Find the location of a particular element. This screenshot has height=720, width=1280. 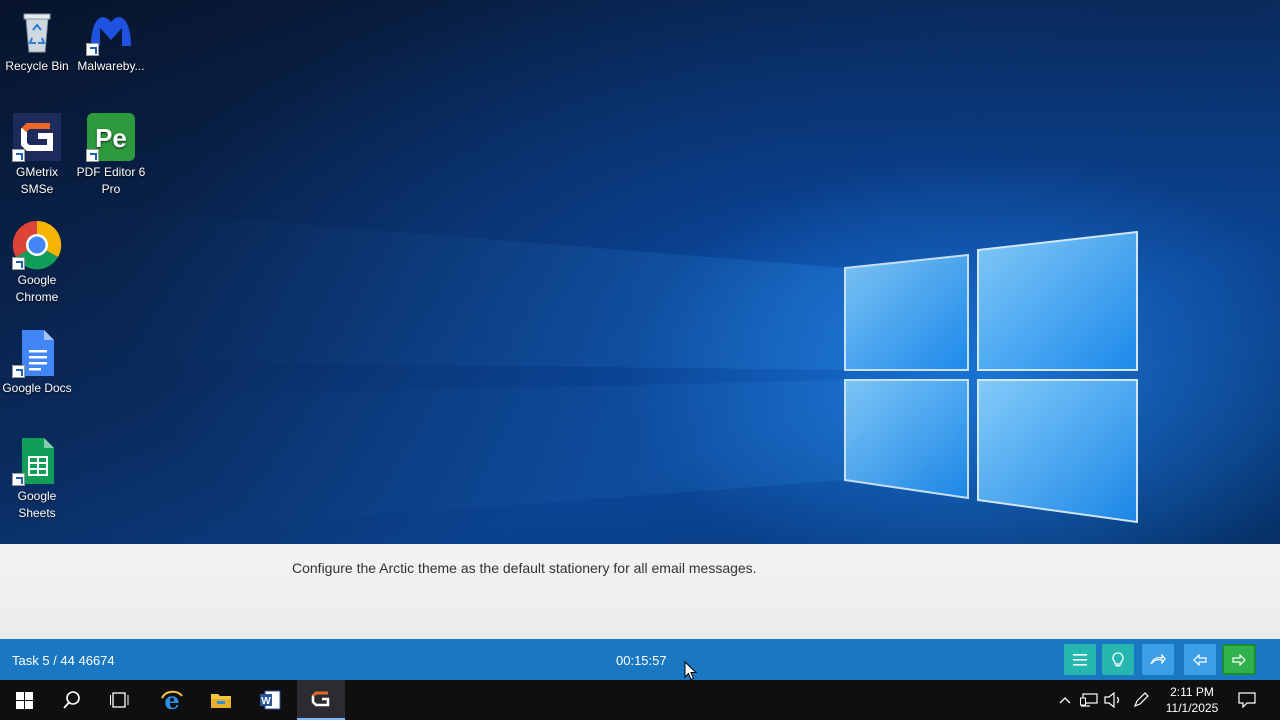

recycle-bin-icon is located at coordinates (37, 31).